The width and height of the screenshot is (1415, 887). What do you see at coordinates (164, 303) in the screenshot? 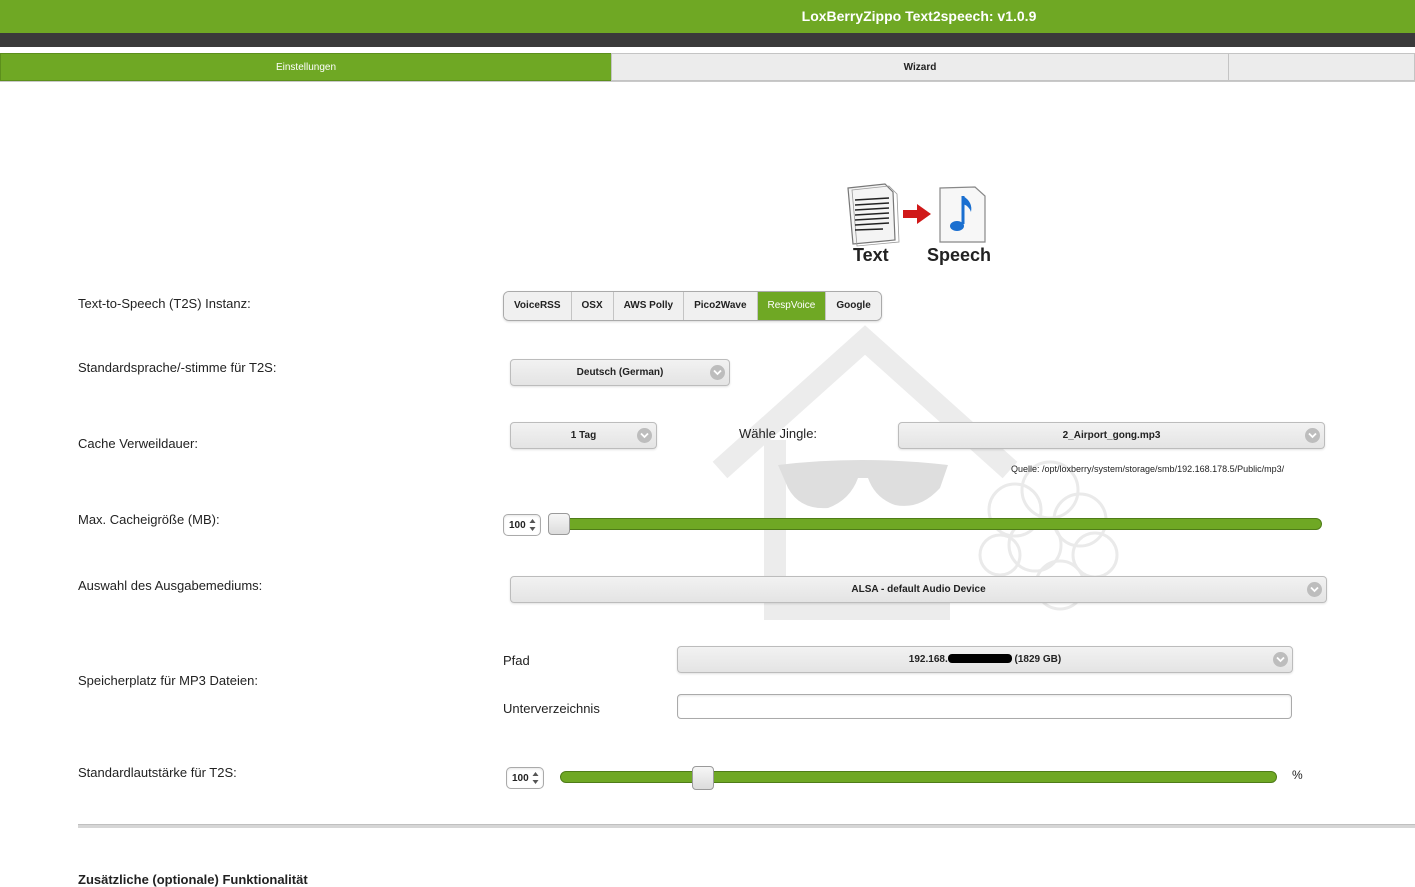
I see `t2s-instance-label: Text-to-Speech (T2S) Instanz:` at bounding box center [164, 303].